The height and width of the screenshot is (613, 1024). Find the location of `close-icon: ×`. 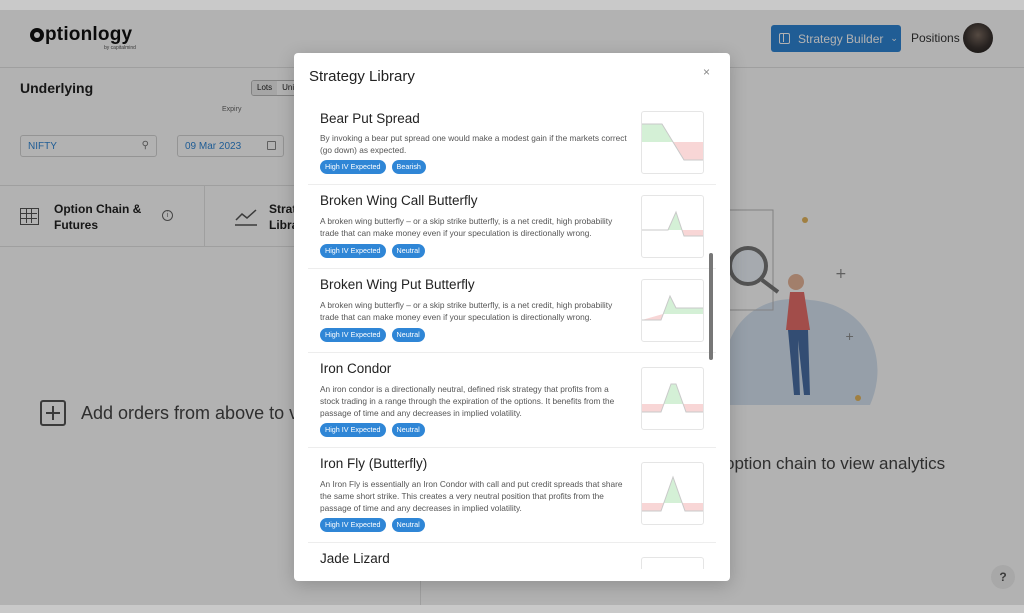

close-icon: × is located at coordinates (706, 72).